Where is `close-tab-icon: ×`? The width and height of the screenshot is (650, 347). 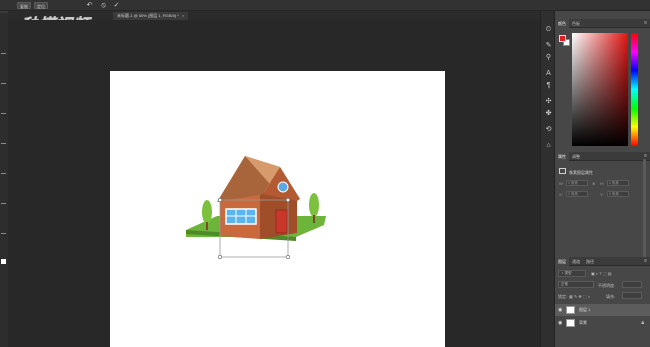
close-tab-icon: × is located at coordinates (183, 15).